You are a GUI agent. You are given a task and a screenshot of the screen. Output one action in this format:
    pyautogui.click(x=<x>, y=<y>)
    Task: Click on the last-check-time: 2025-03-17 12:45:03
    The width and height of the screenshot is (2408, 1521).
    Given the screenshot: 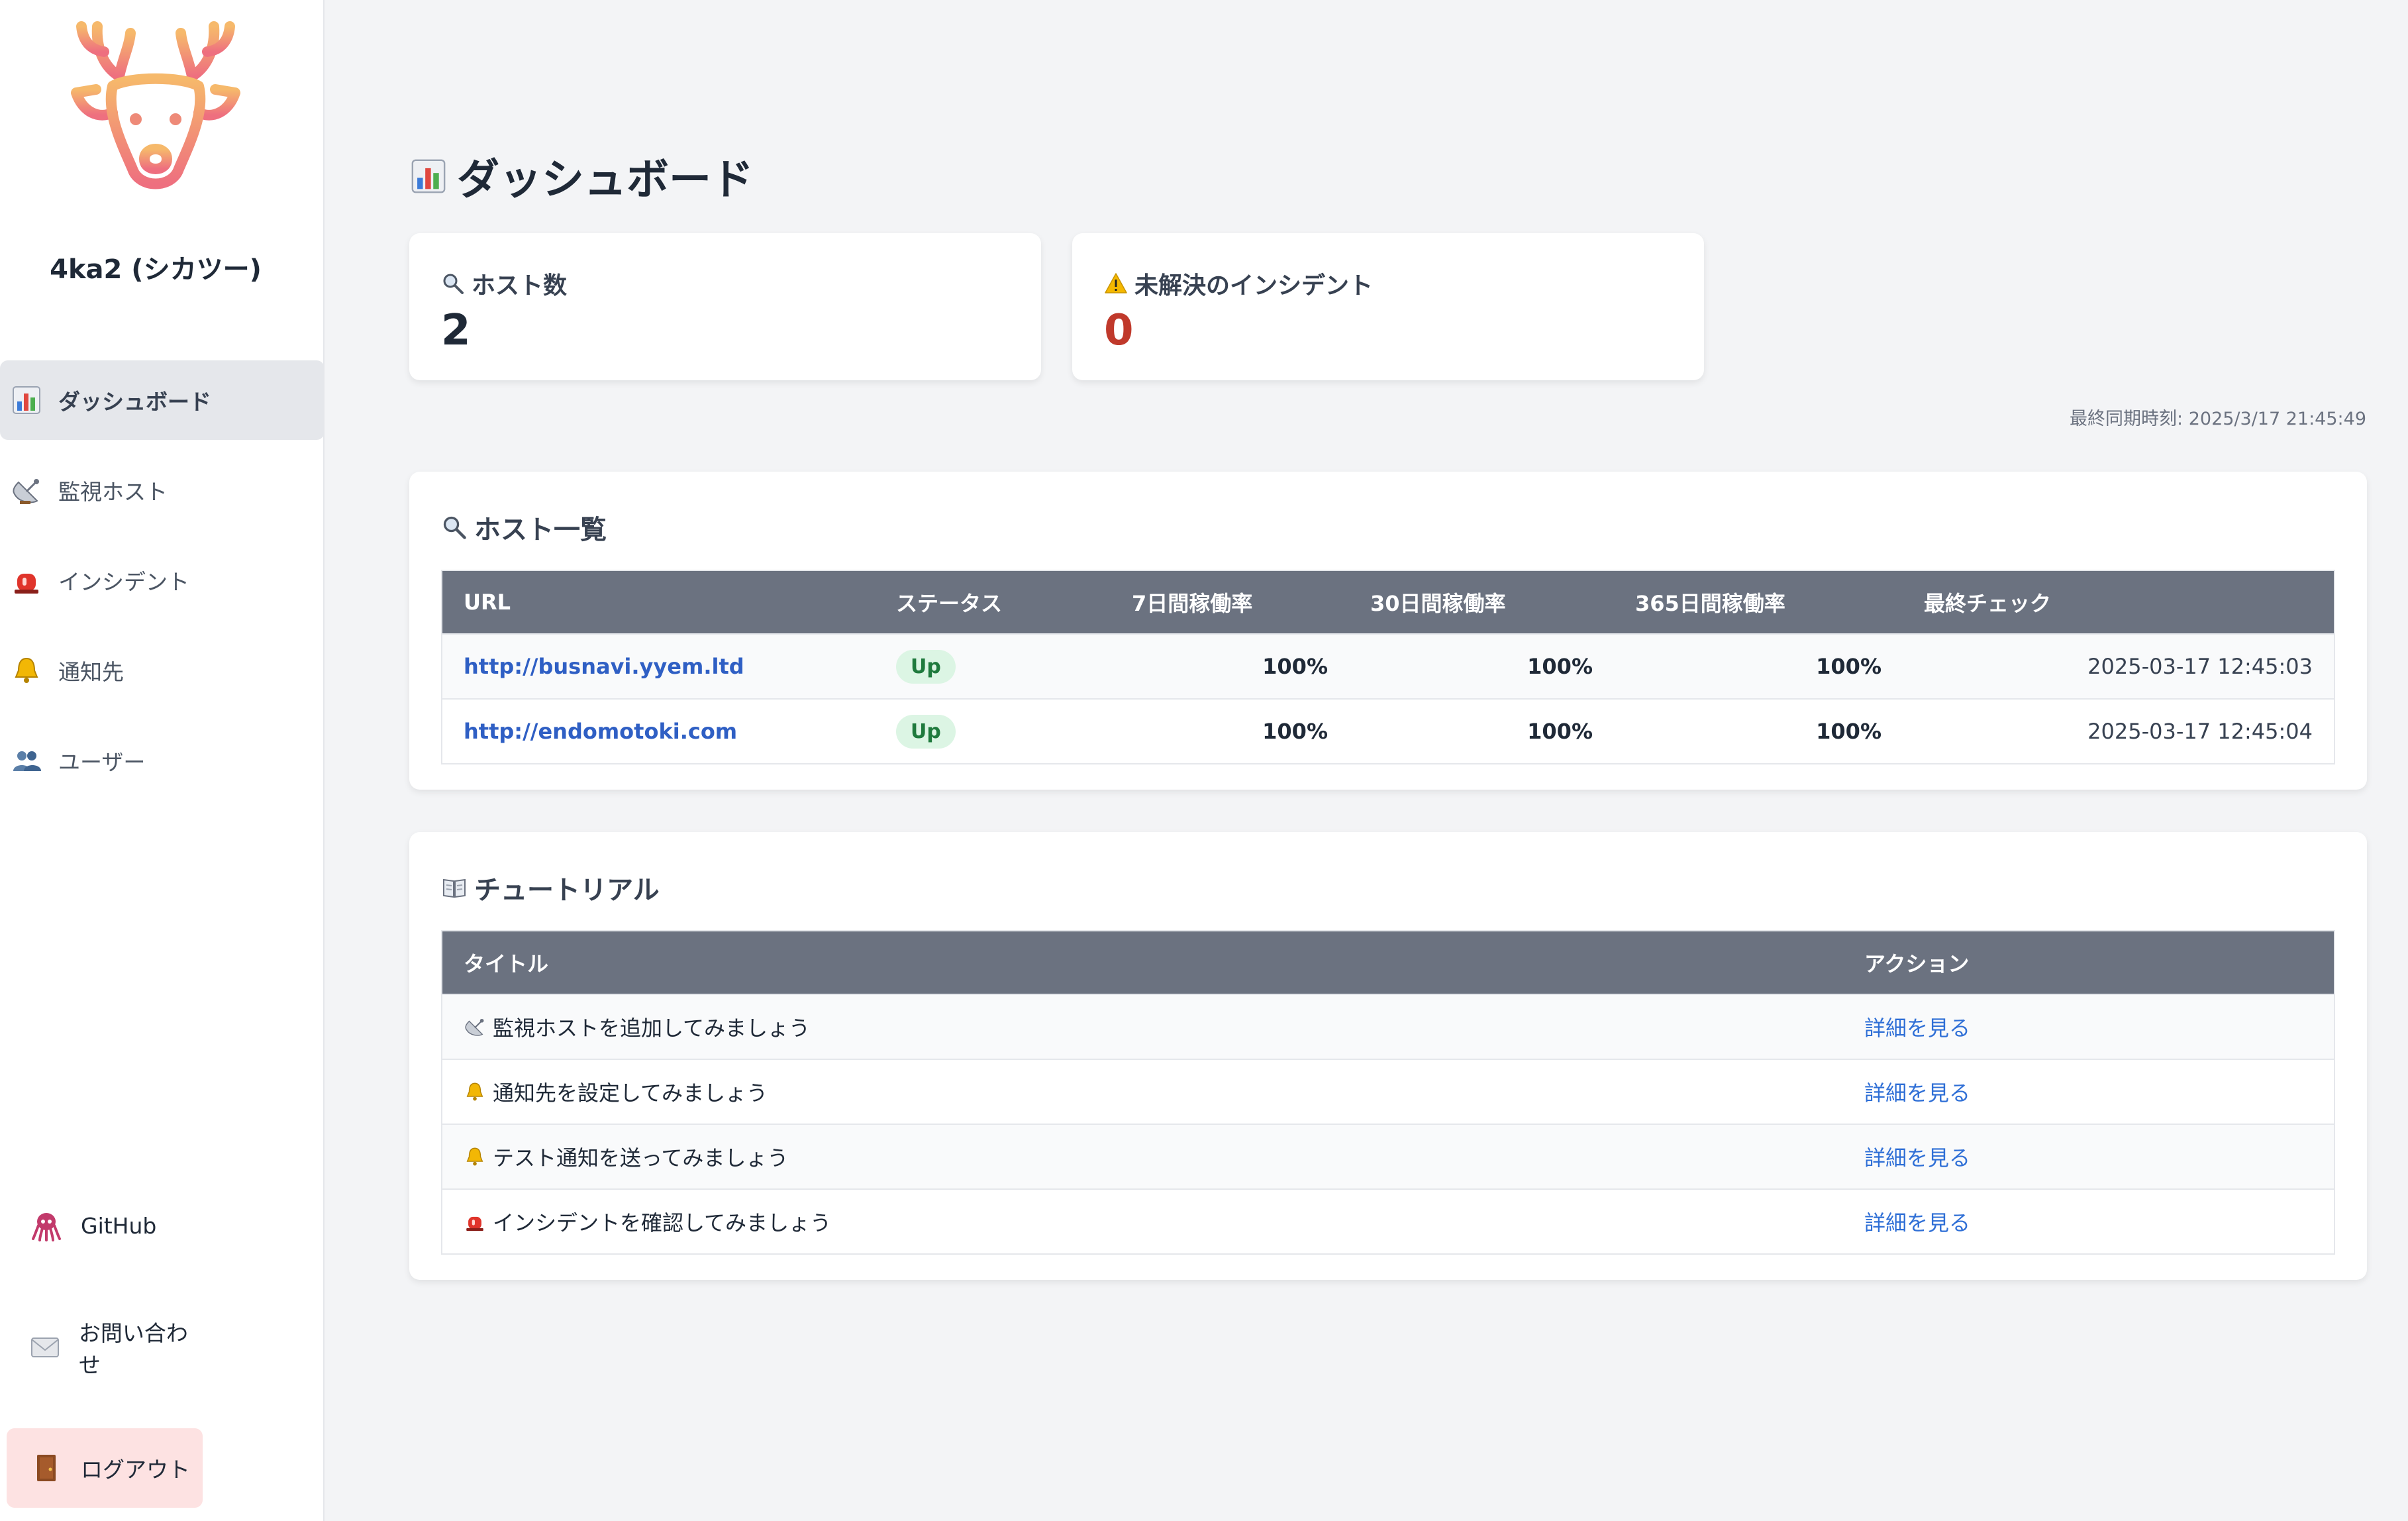 What is the action you would take?
    pyautogui.click(x=2200, y=666)
    